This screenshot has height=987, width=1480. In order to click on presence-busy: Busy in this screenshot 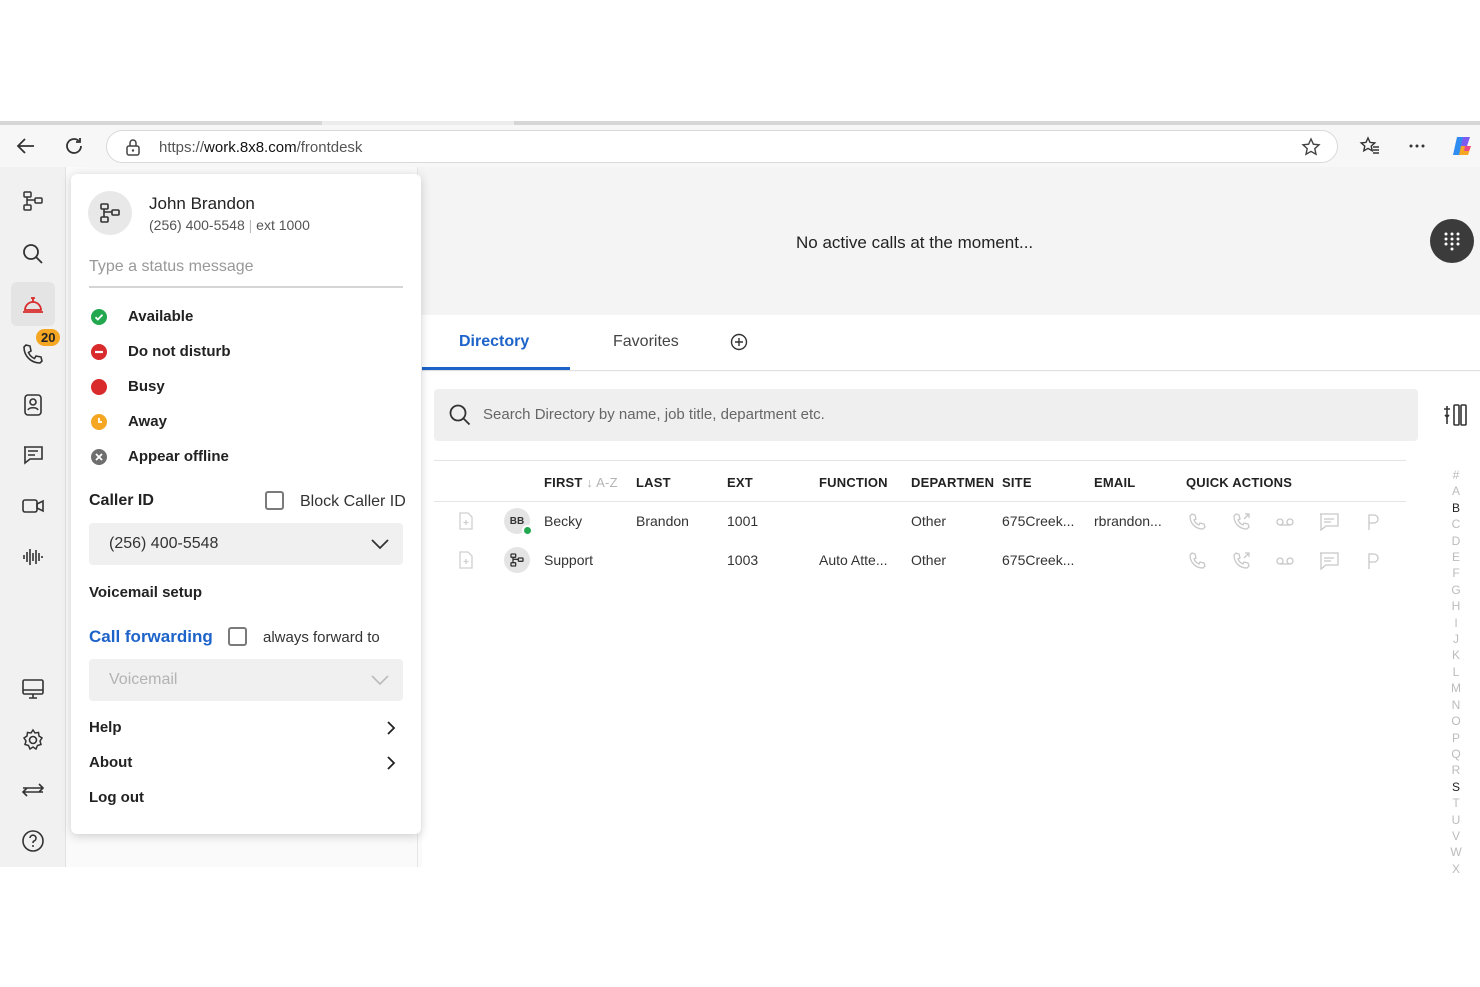, I will do `click(246, 388)`.